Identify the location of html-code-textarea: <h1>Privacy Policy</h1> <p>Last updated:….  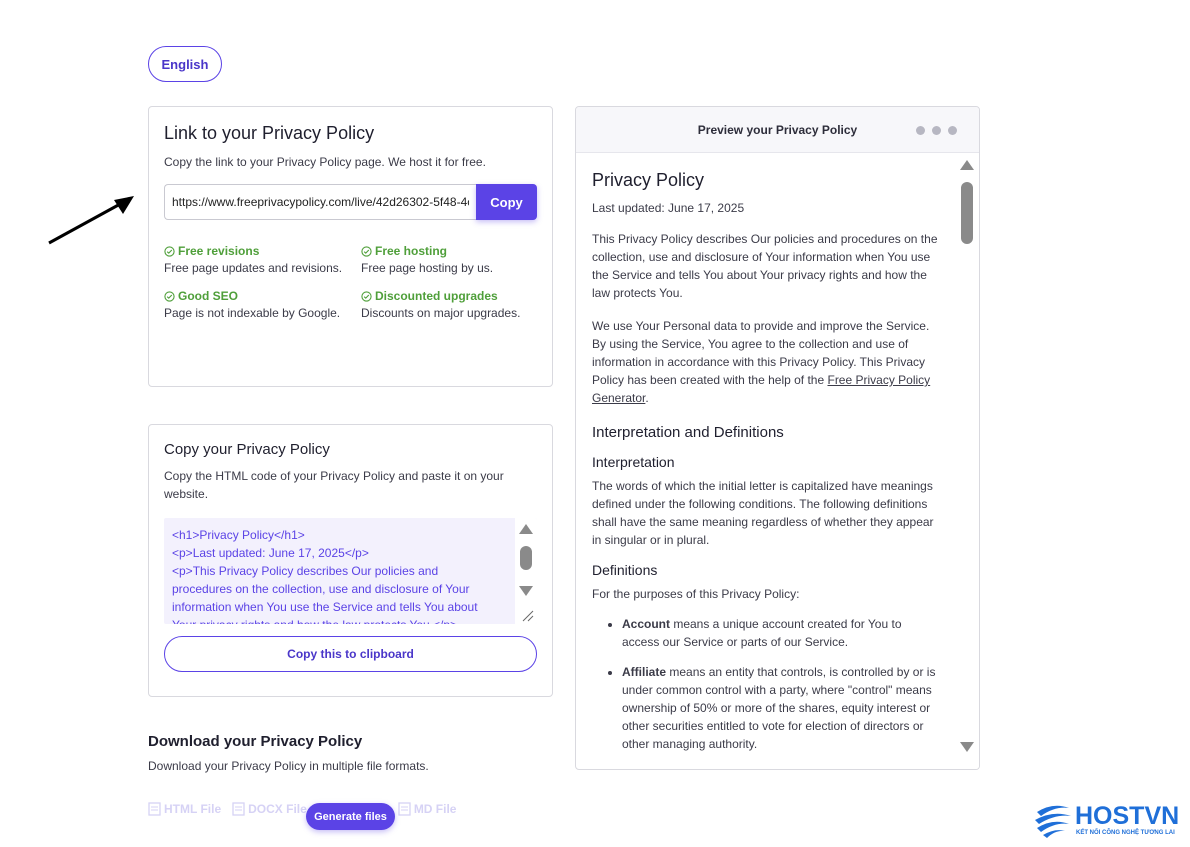
(350, 571).